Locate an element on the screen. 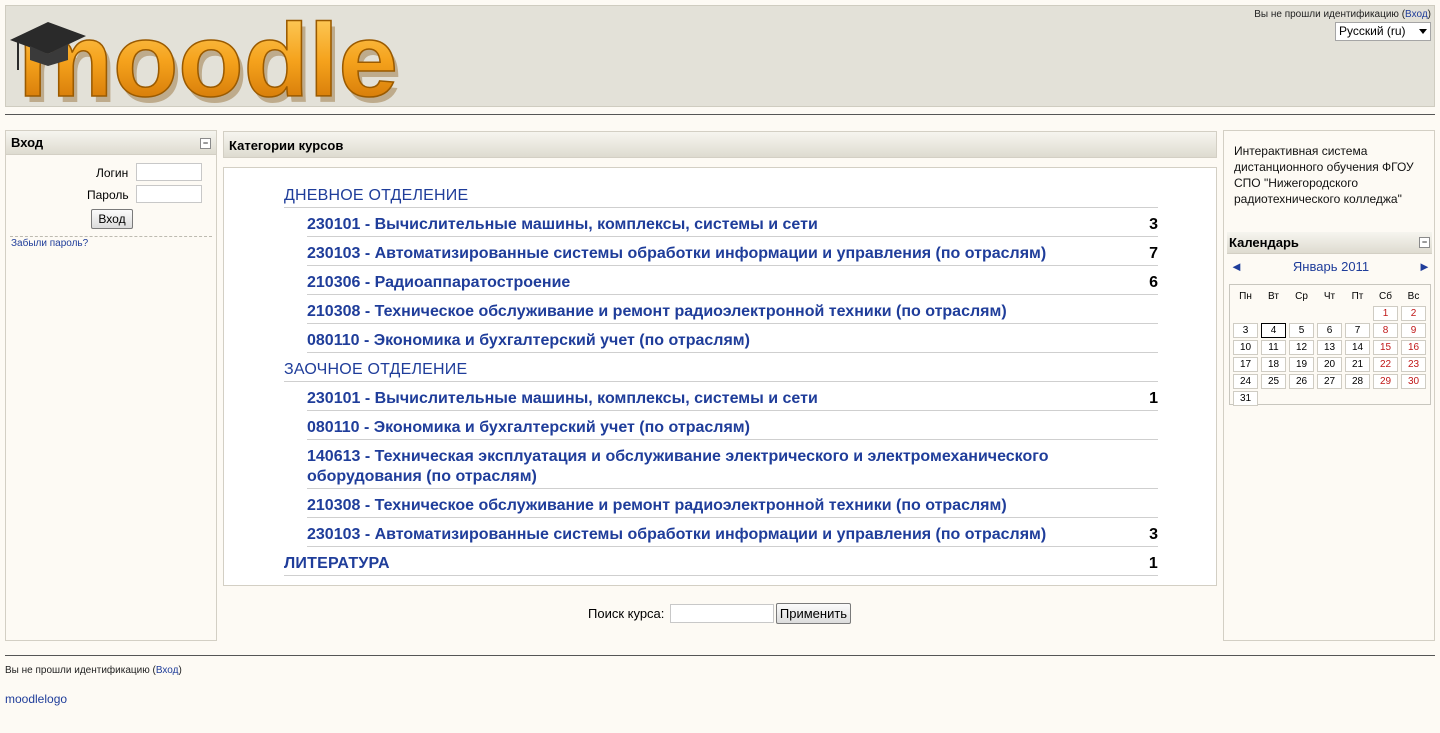  password-input is located at coordinates (169, 194).